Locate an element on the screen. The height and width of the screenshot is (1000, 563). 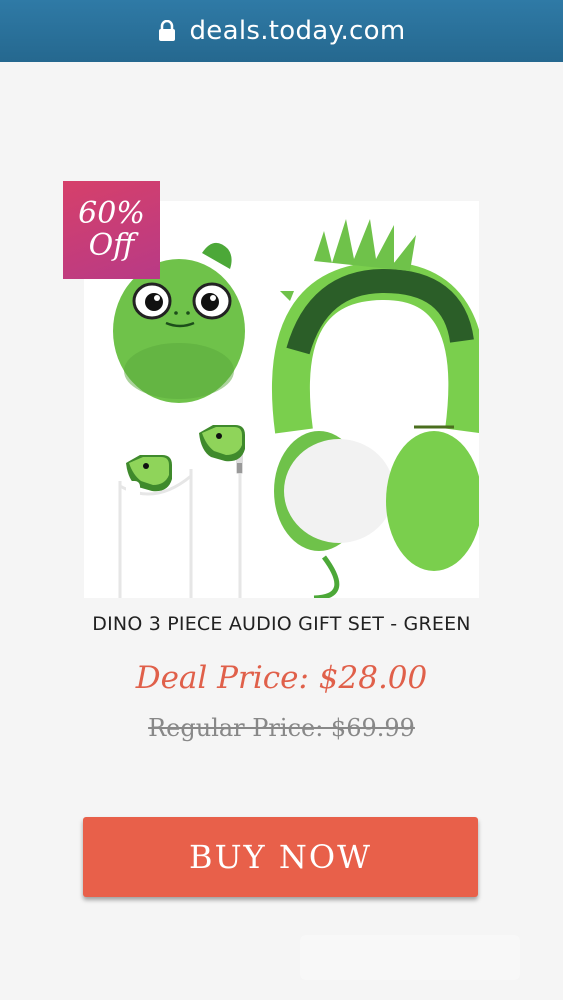
buy-now-button: BUY NOW is located at coordinates (280, 857).